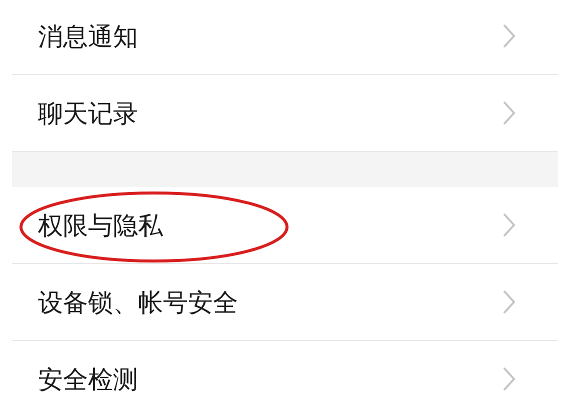  I want to click on item-label: 消息通知, so click(88, 36).